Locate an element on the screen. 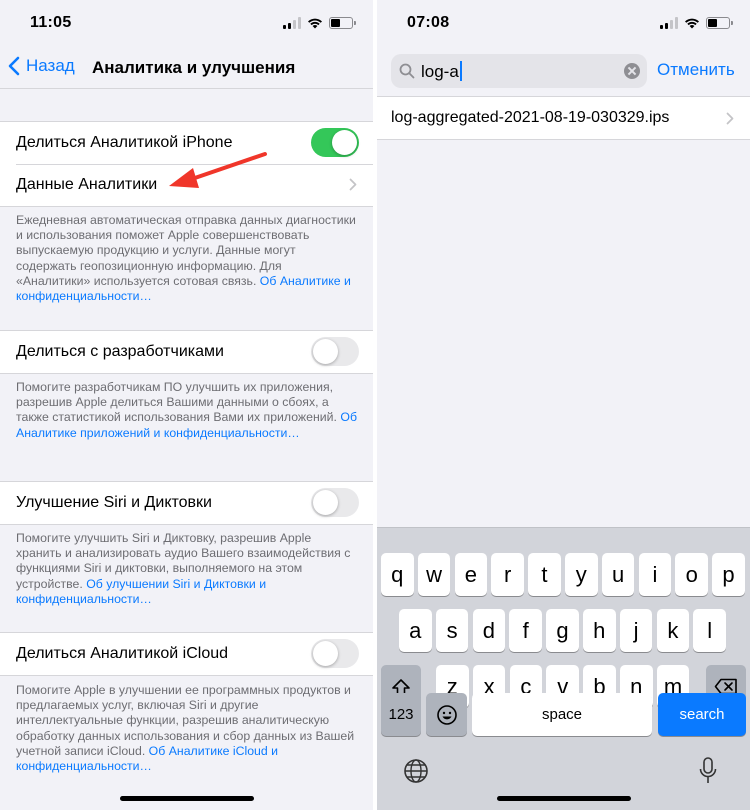 The image size is (750, 810). key-j: j is located at coordinates (636, 630).